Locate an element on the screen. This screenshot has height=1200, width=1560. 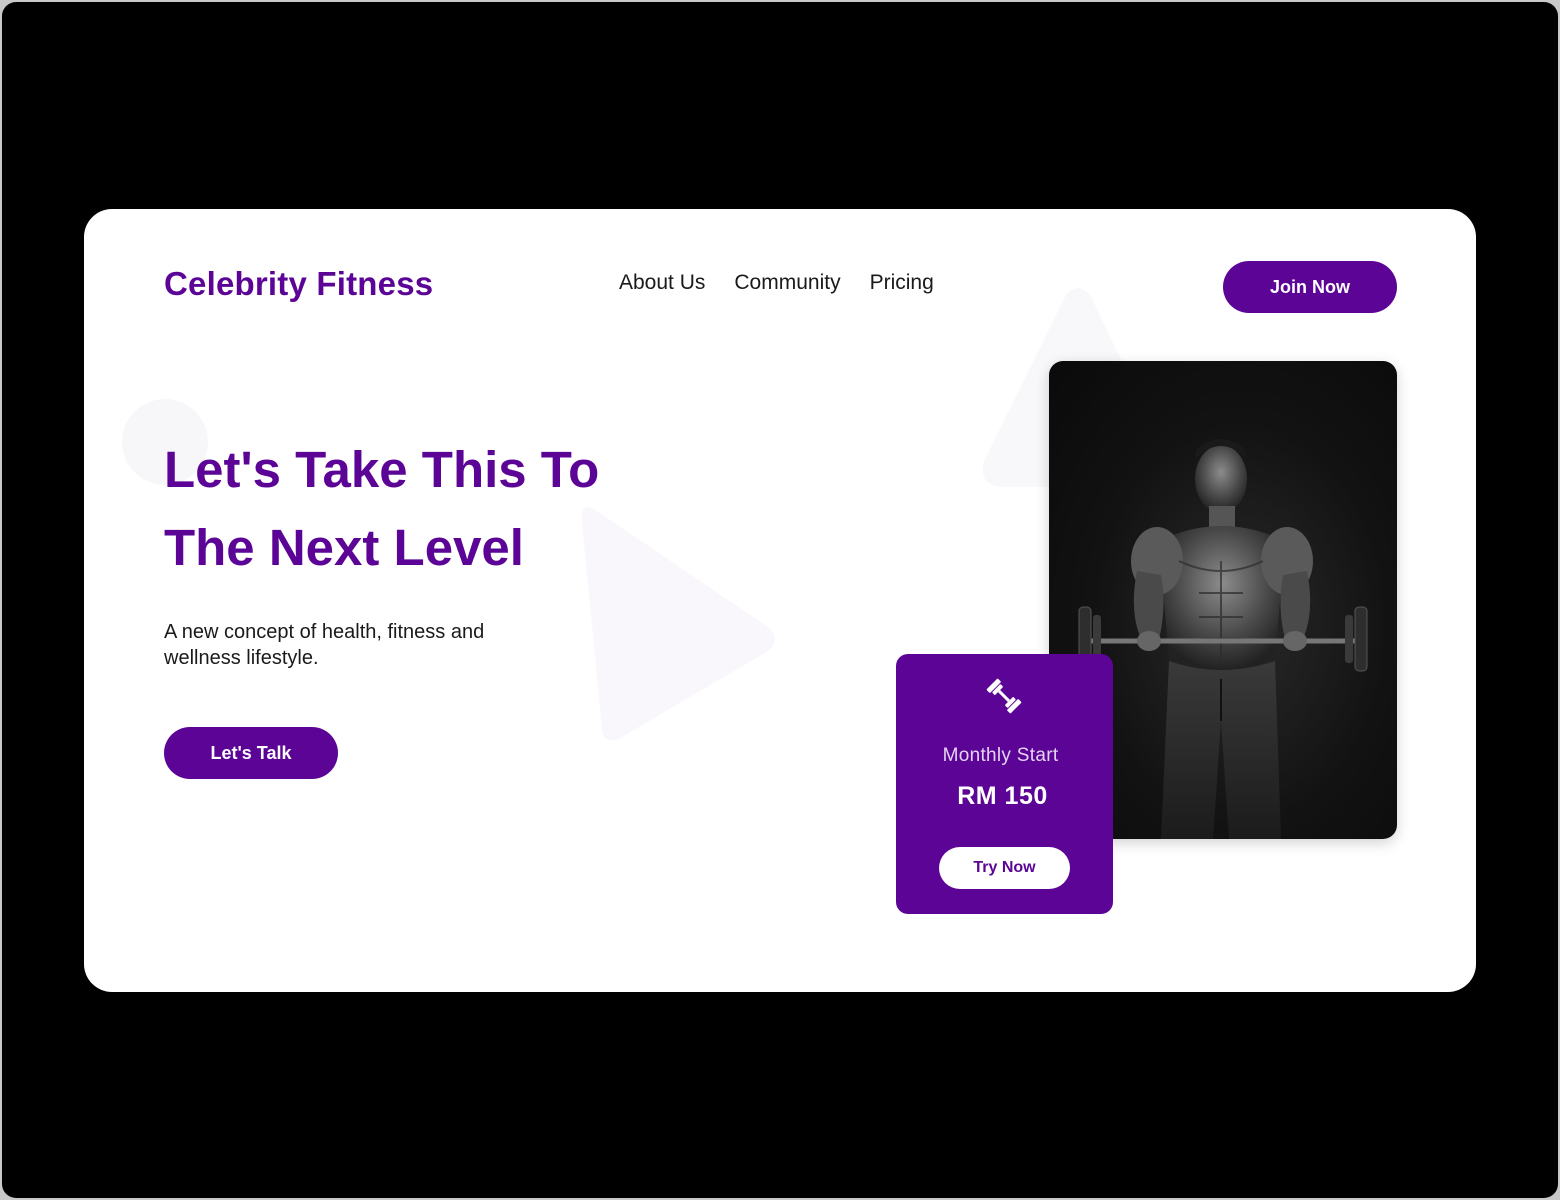
nav-item-about-us: About Us is located at coordinates (662, 283).